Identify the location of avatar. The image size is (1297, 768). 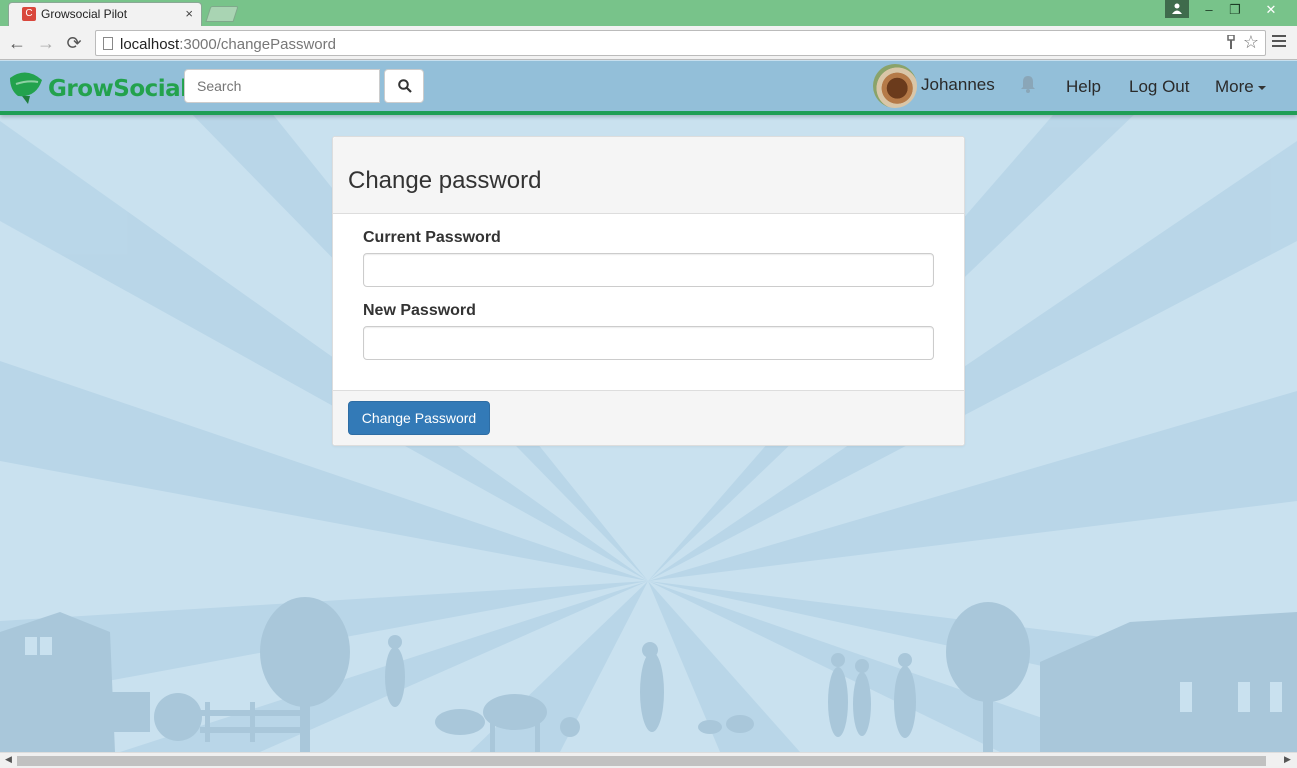
(895, 86).